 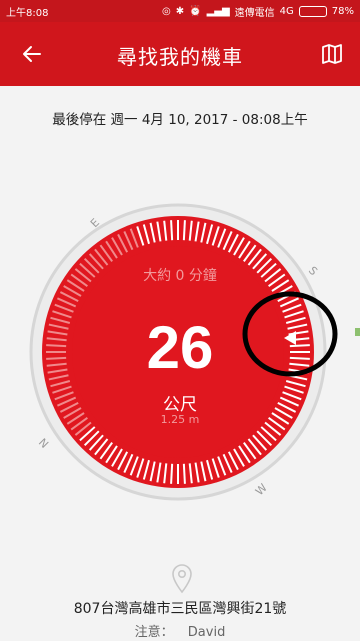 What do you see at coordinates (180, 347) in the screenshot?
I see `distance-value: 26` at bounding box center [180, 347].